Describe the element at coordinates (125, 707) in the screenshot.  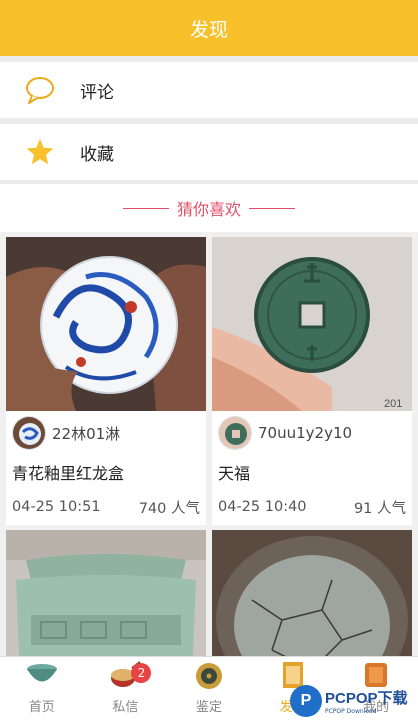
I see `tab-label: 私信` at that location.